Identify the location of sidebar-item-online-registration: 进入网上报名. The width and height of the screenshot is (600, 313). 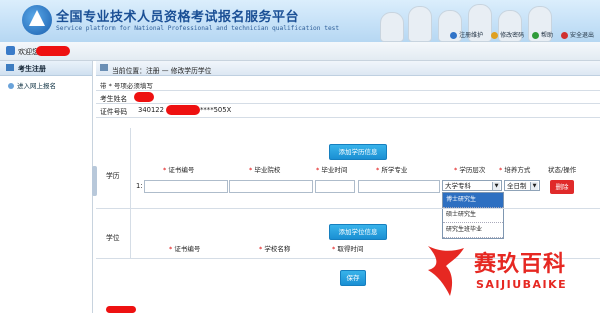
(32, 85).